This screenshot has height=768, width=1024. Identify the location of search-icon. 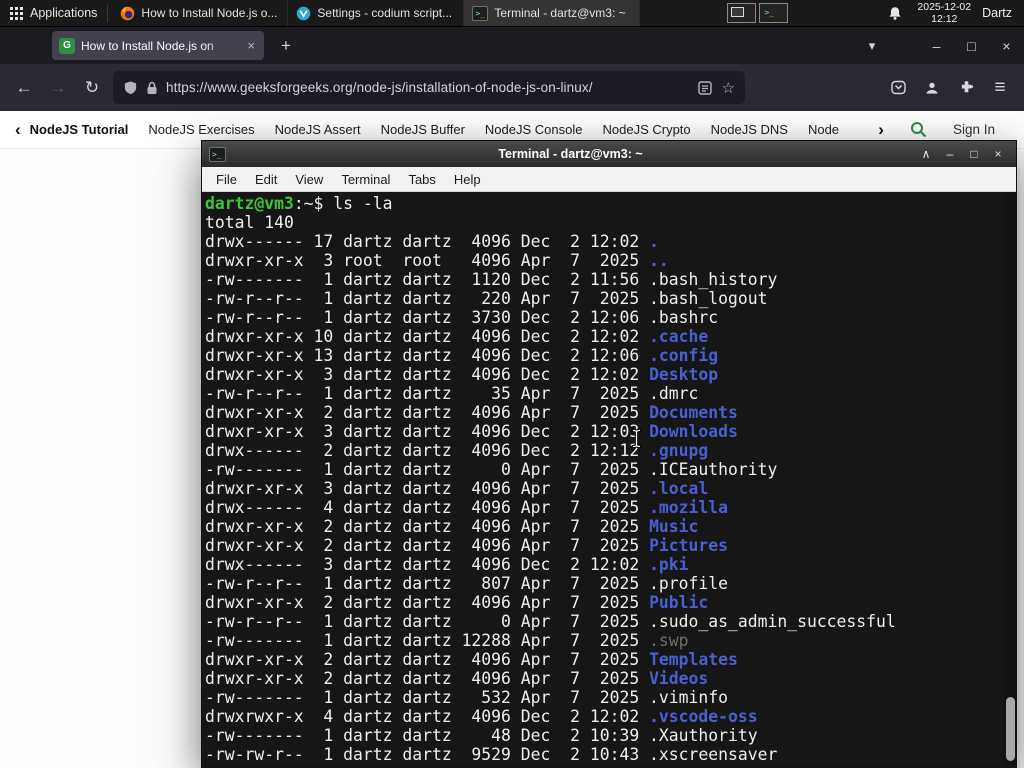
(918, 129).